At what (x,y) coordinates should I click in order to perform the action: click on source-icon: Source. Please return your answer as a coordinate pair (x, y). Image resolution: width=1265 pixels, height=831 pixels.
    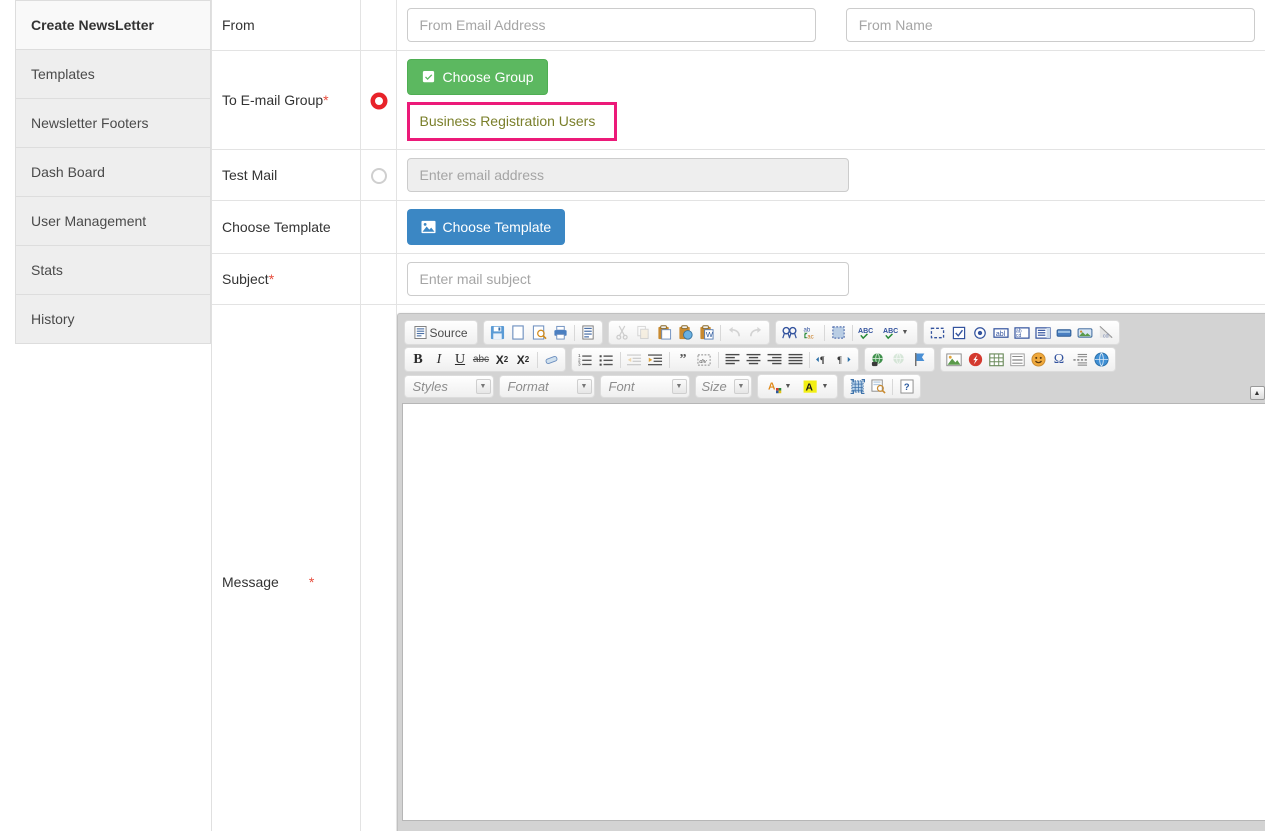
    Looking at the image, I should click on (441, 333).